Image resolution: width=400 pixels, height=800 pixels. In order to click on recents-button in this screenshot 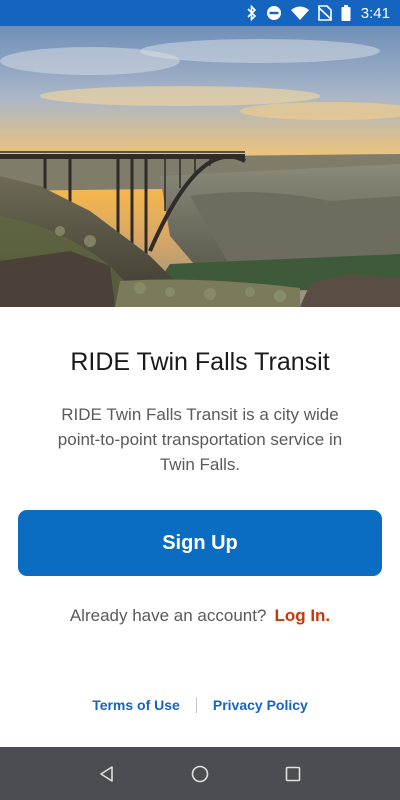, I will do `click(293, 774)`.